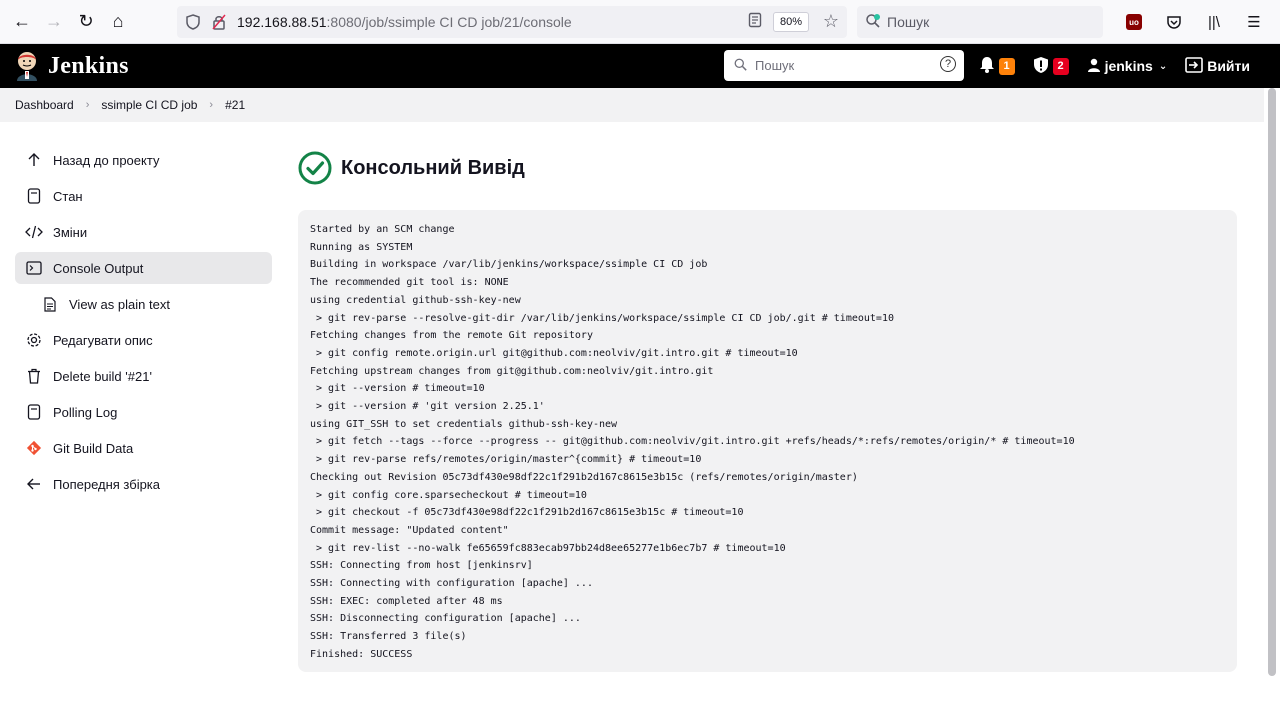 The width and height of the screenshot is (1280, 727). What do you see at coordinates (361, 654) in the screenshot?
I see `console-line: Finished: SUCCESS` at bounding box center [361, 654].